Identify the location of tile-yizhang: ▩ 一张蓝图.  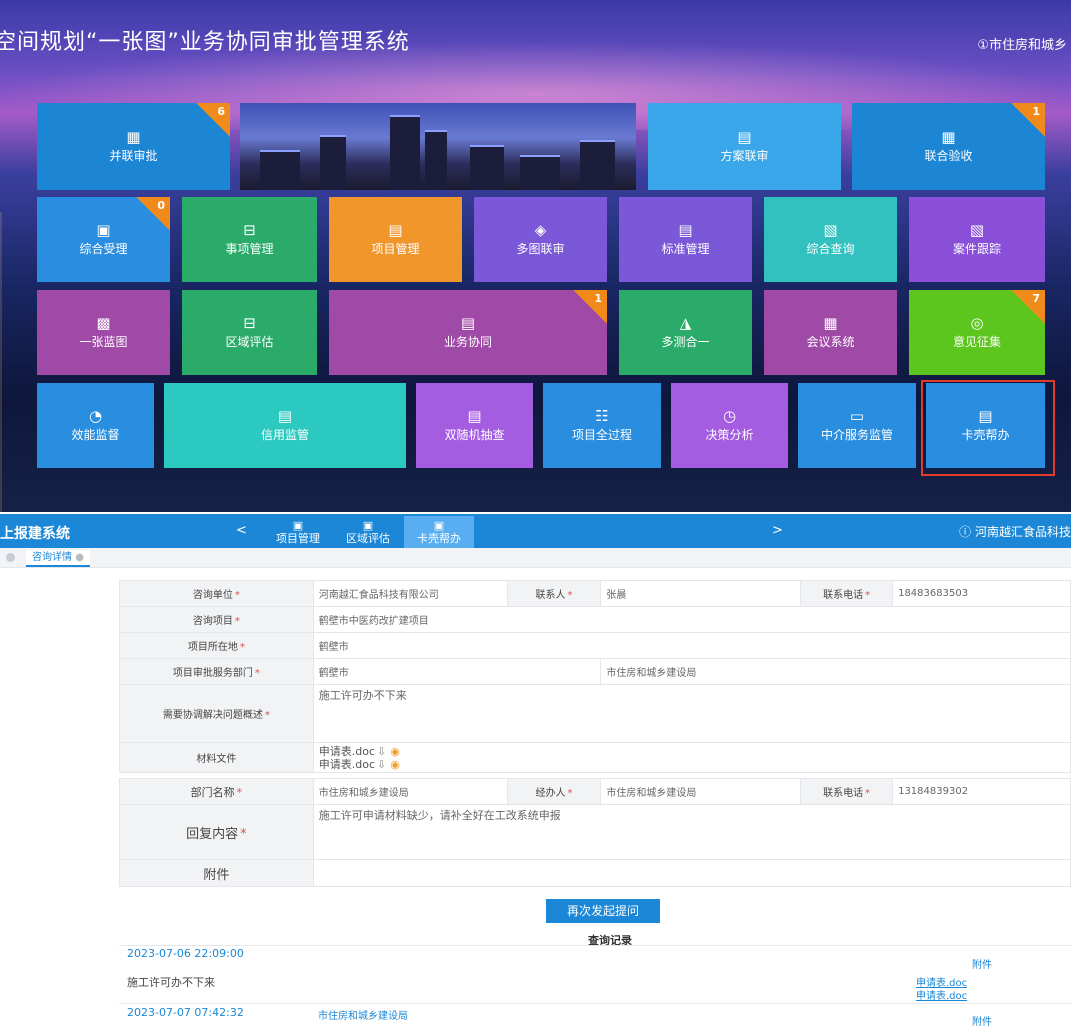
(103, 332).